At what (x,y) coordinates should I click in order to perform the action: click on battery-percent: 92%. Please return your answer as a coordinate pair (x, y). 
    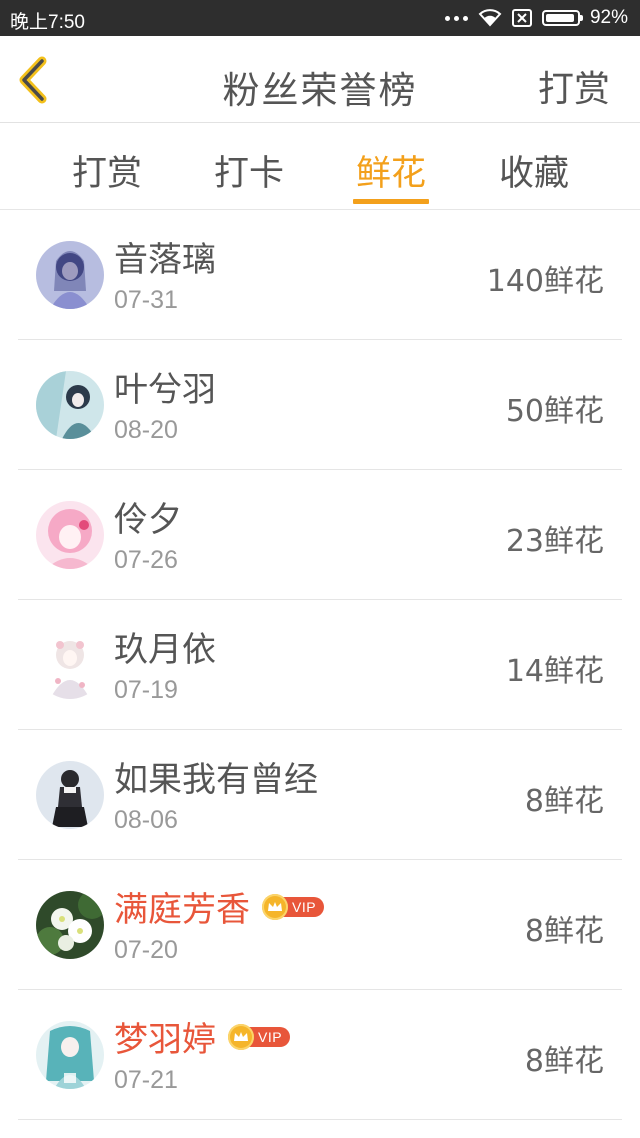
    Looking at the image, I should click on (608, 17).